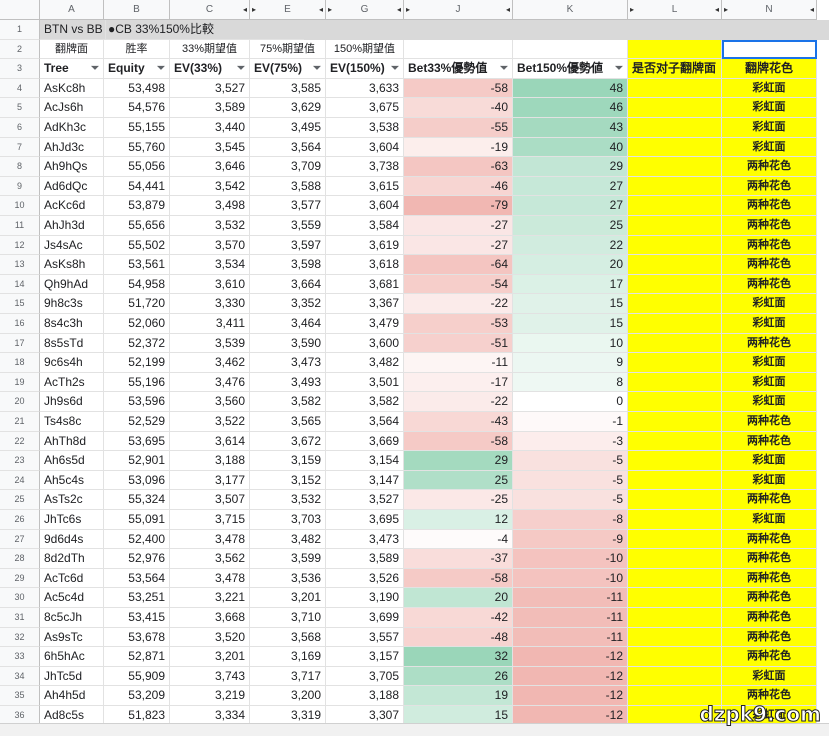  What do you see at coordinates (570, 520) in the screenshot?
I see `table-cell-k: -8` at bounding box center [570, 520].